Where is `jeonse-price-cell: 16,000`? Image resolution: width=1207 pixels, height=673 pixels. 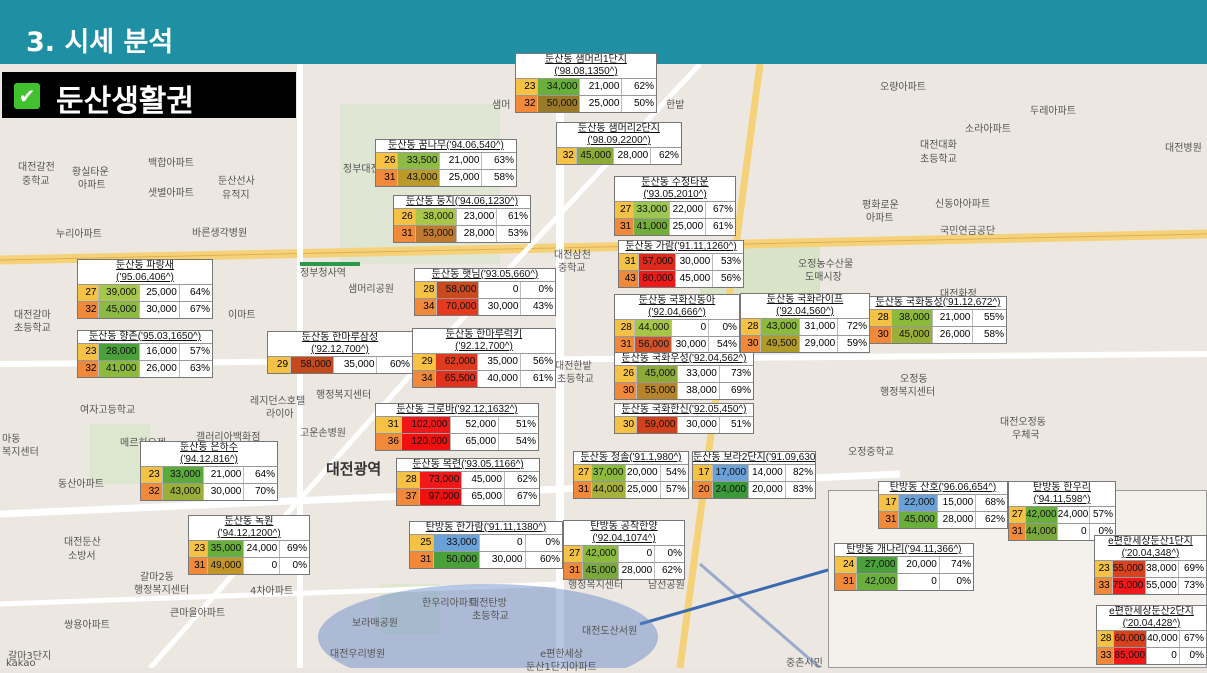 jeonse-price-cell: 16,000 is located at coordinates (160, 352).